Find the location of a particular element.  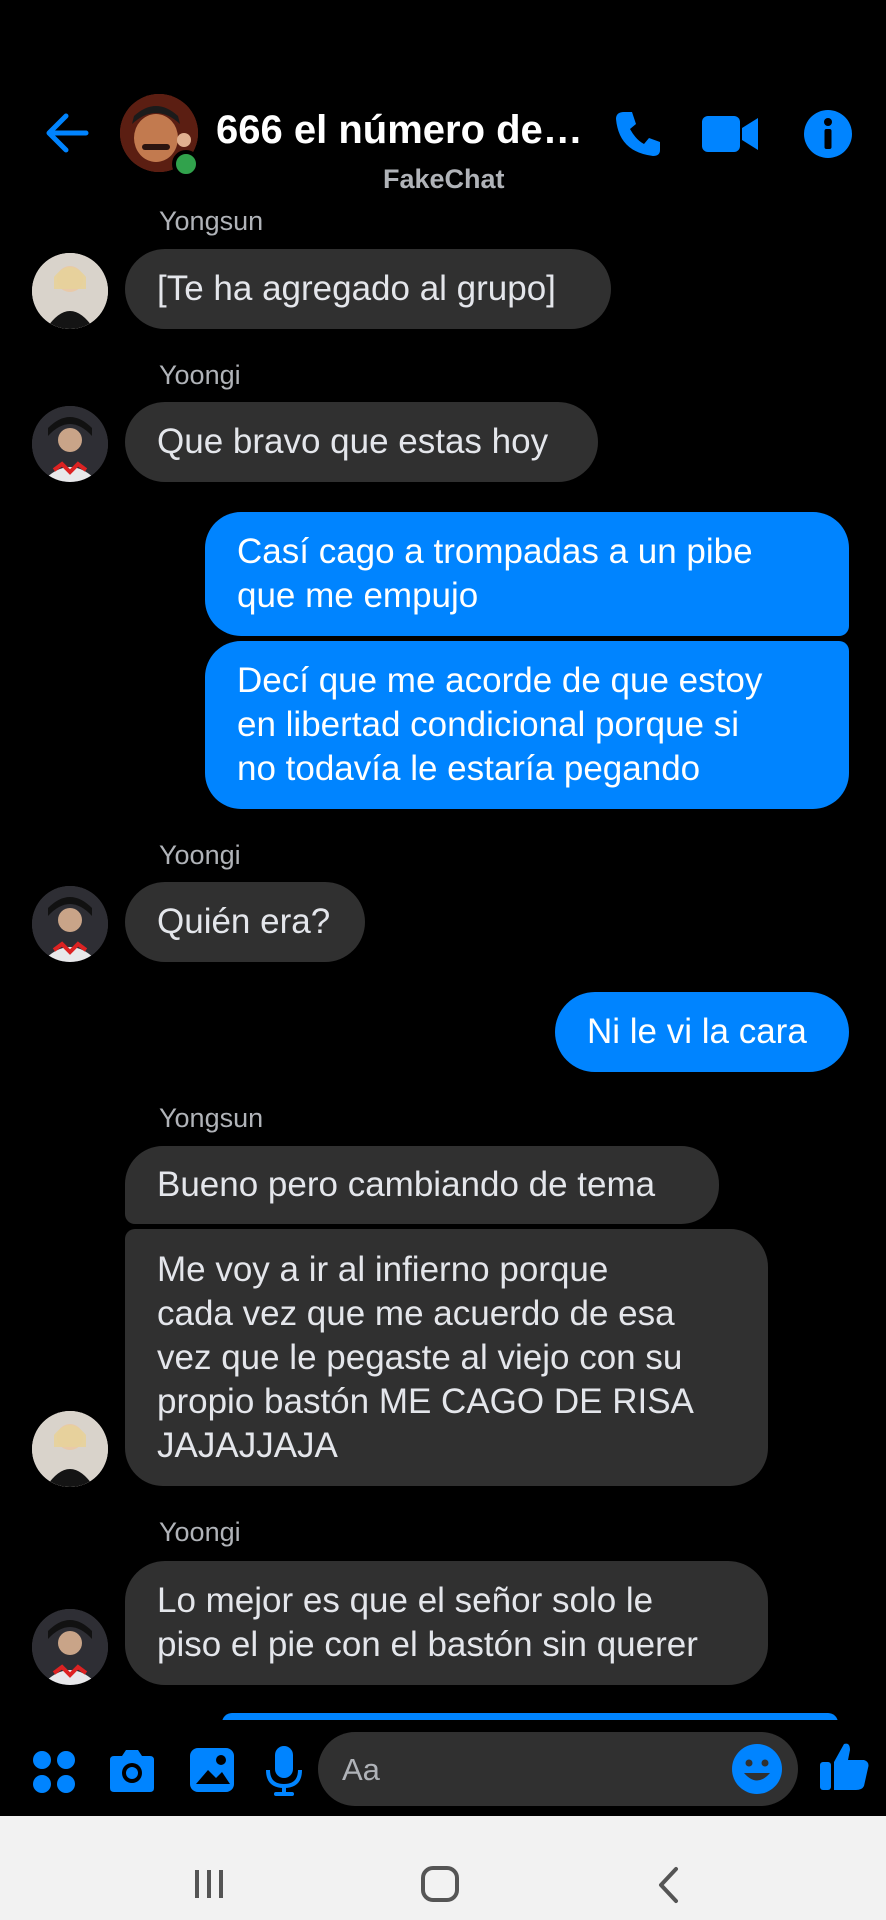

message-bubble: Quién era? is located at coordinates (245, 922).